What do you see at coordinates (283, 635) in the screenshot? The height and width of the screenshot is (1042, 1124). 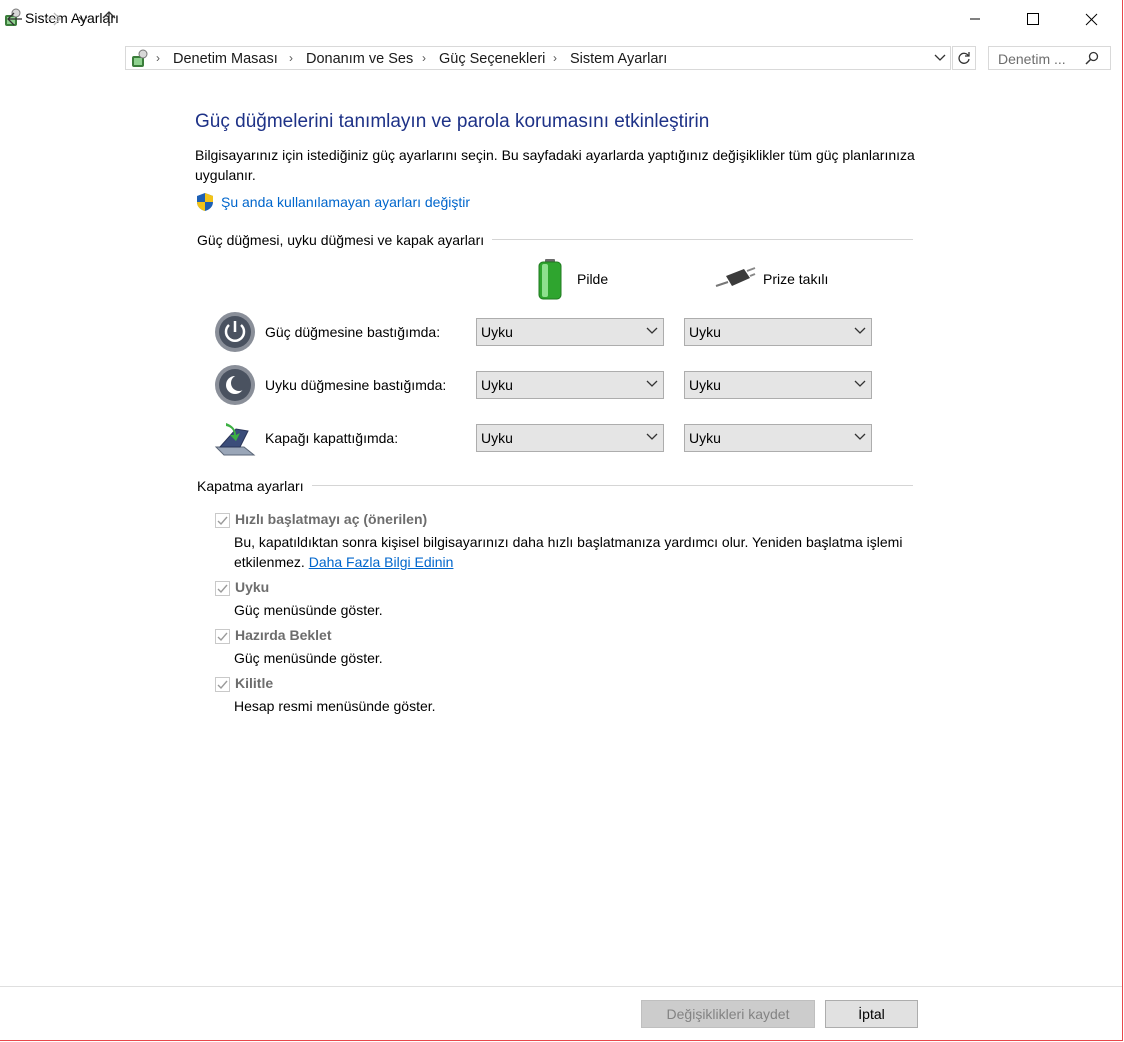 I see `hibernate-label: Hazırda Beklet` at bounding box center [283, 635].